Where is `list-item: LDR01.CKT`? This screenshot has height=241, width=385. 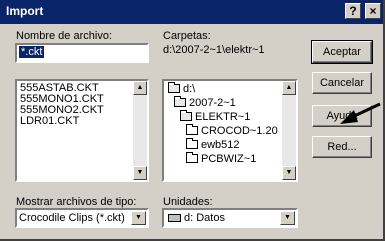
list-item: LDR01.CKT is located at coordinates (49, 121).